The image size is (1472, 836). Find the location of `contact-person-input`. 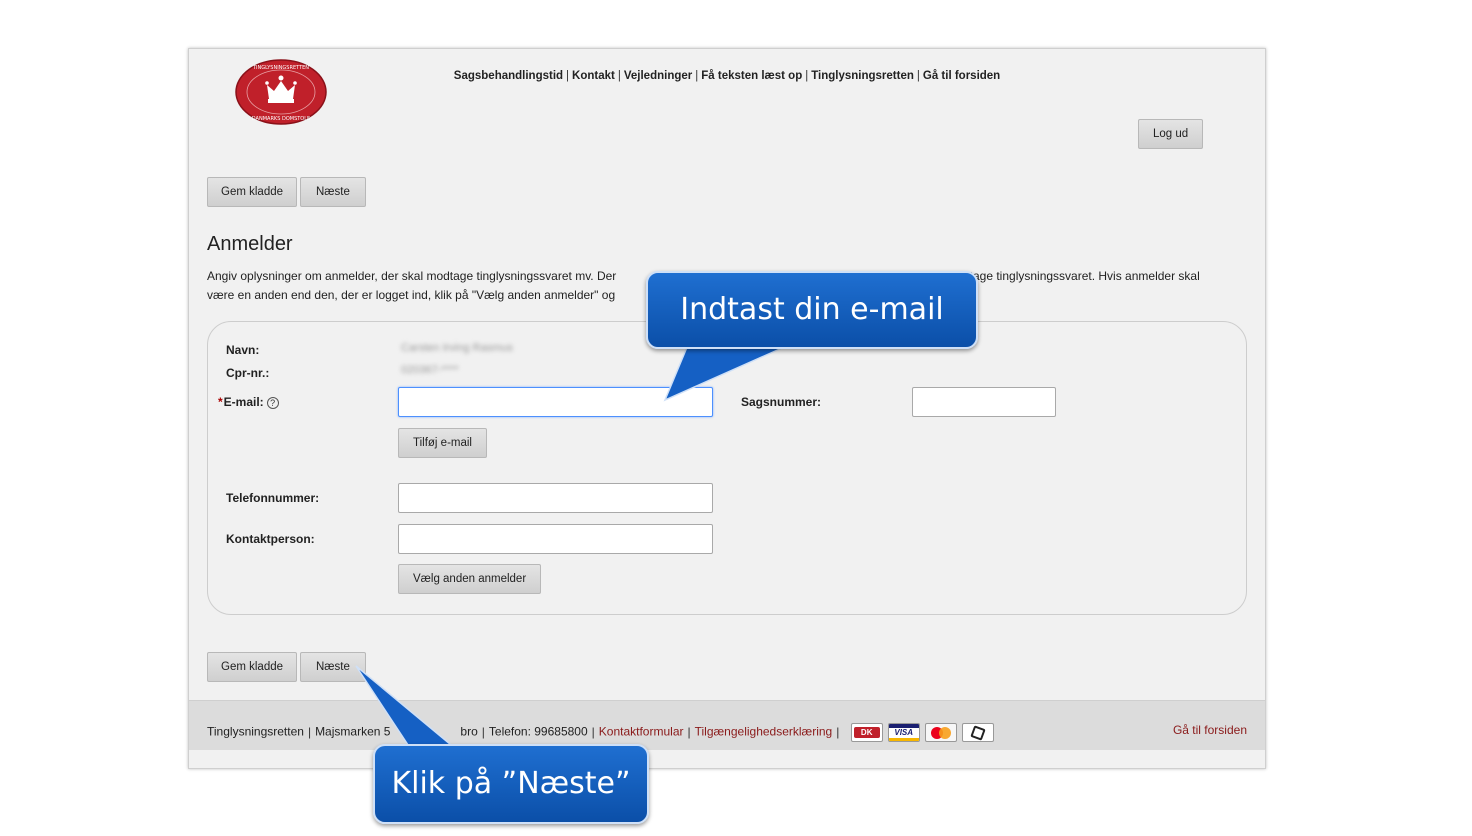

contact-person-input is located at coordinates (555, 539).